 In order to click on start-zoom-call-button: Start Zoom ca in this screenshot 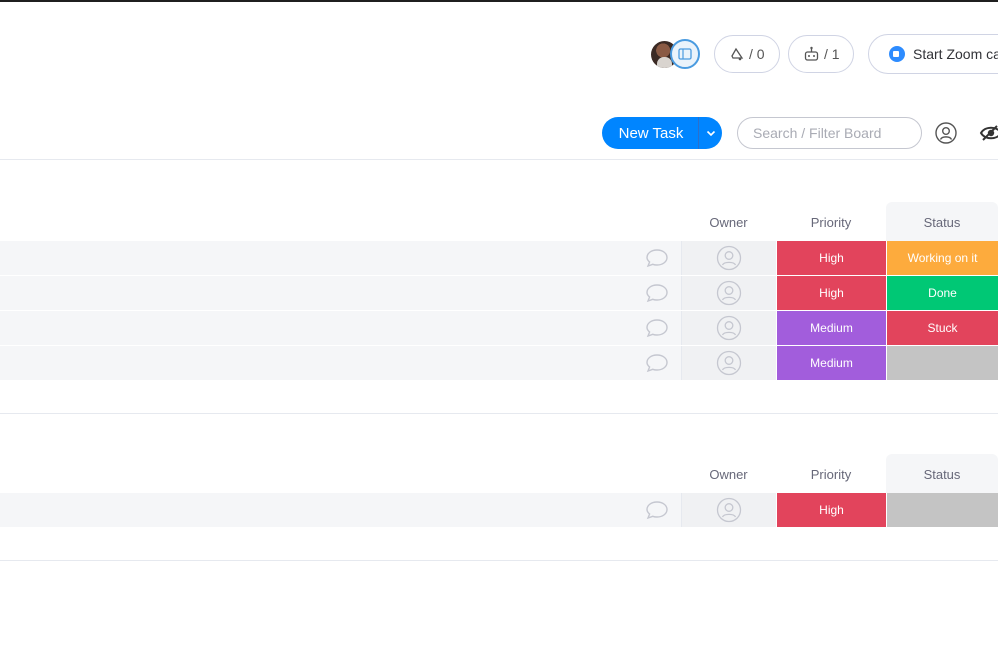, I will do `click(933, 54)`.